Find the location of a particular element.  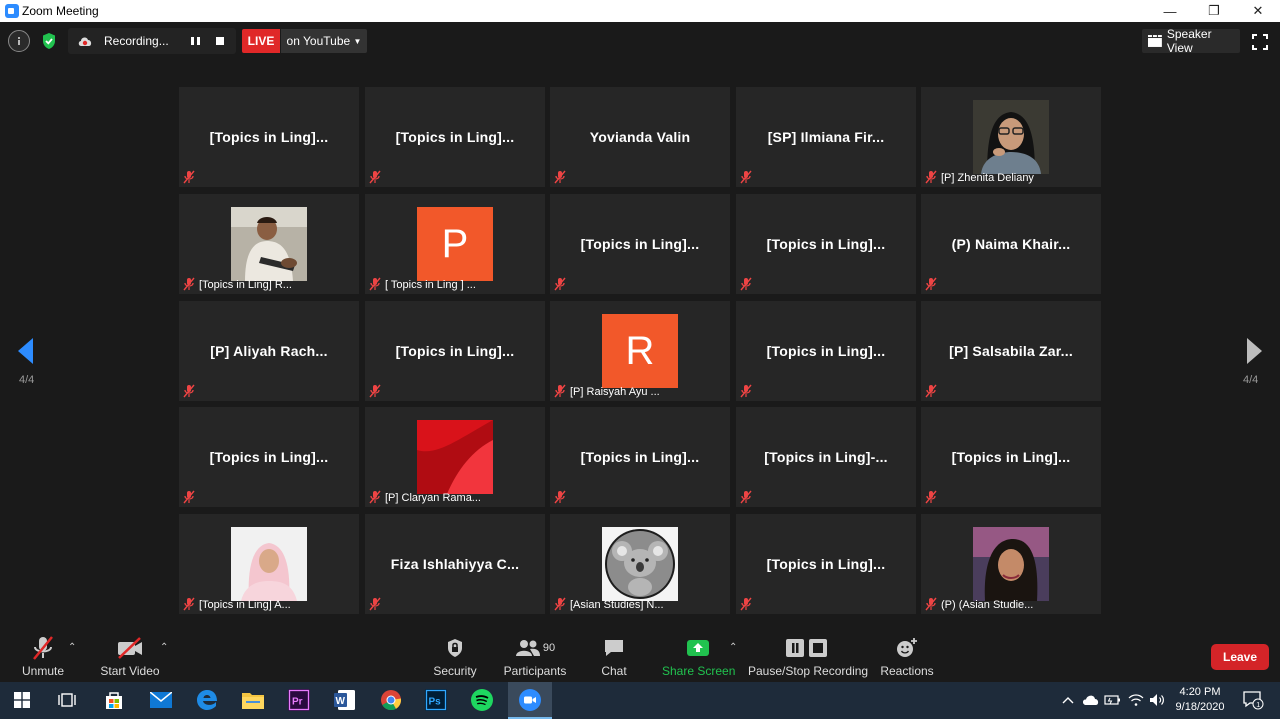

restore-button: ❐ is located at coordinates (1214, 11).